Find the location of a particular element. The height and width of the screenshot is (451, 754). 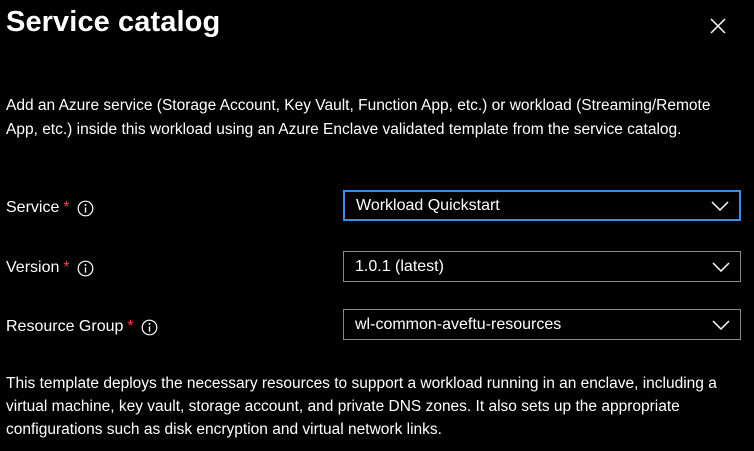

service-label: Service is located at coordinates (33, 207).